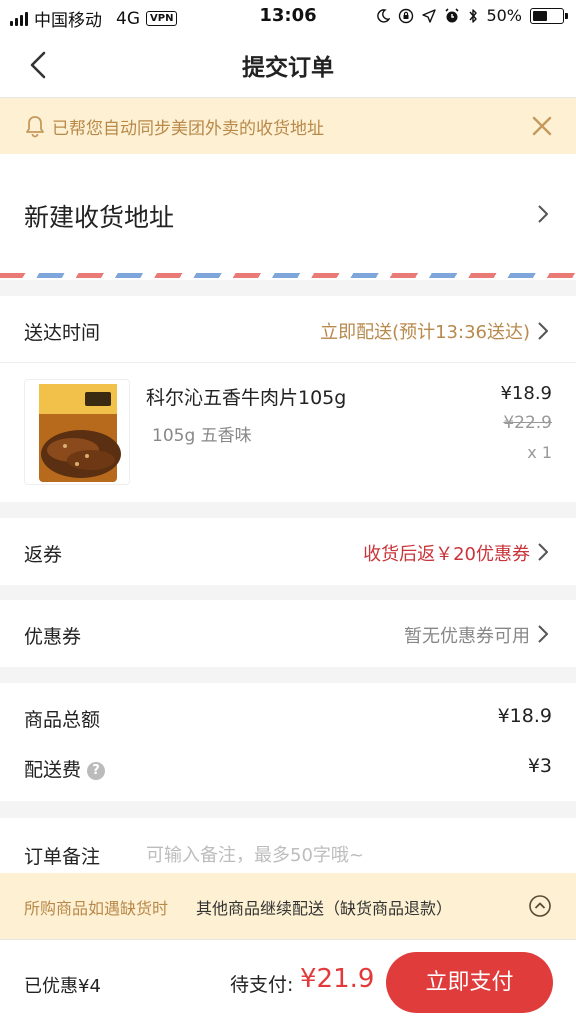 Image resolution: width=576 pixels, height=1024 pixels. What do you see at coordinates (539, 766) in the screenshot?
I see `delivery-fee-value: ¥3` at bounding box center [539, 766].